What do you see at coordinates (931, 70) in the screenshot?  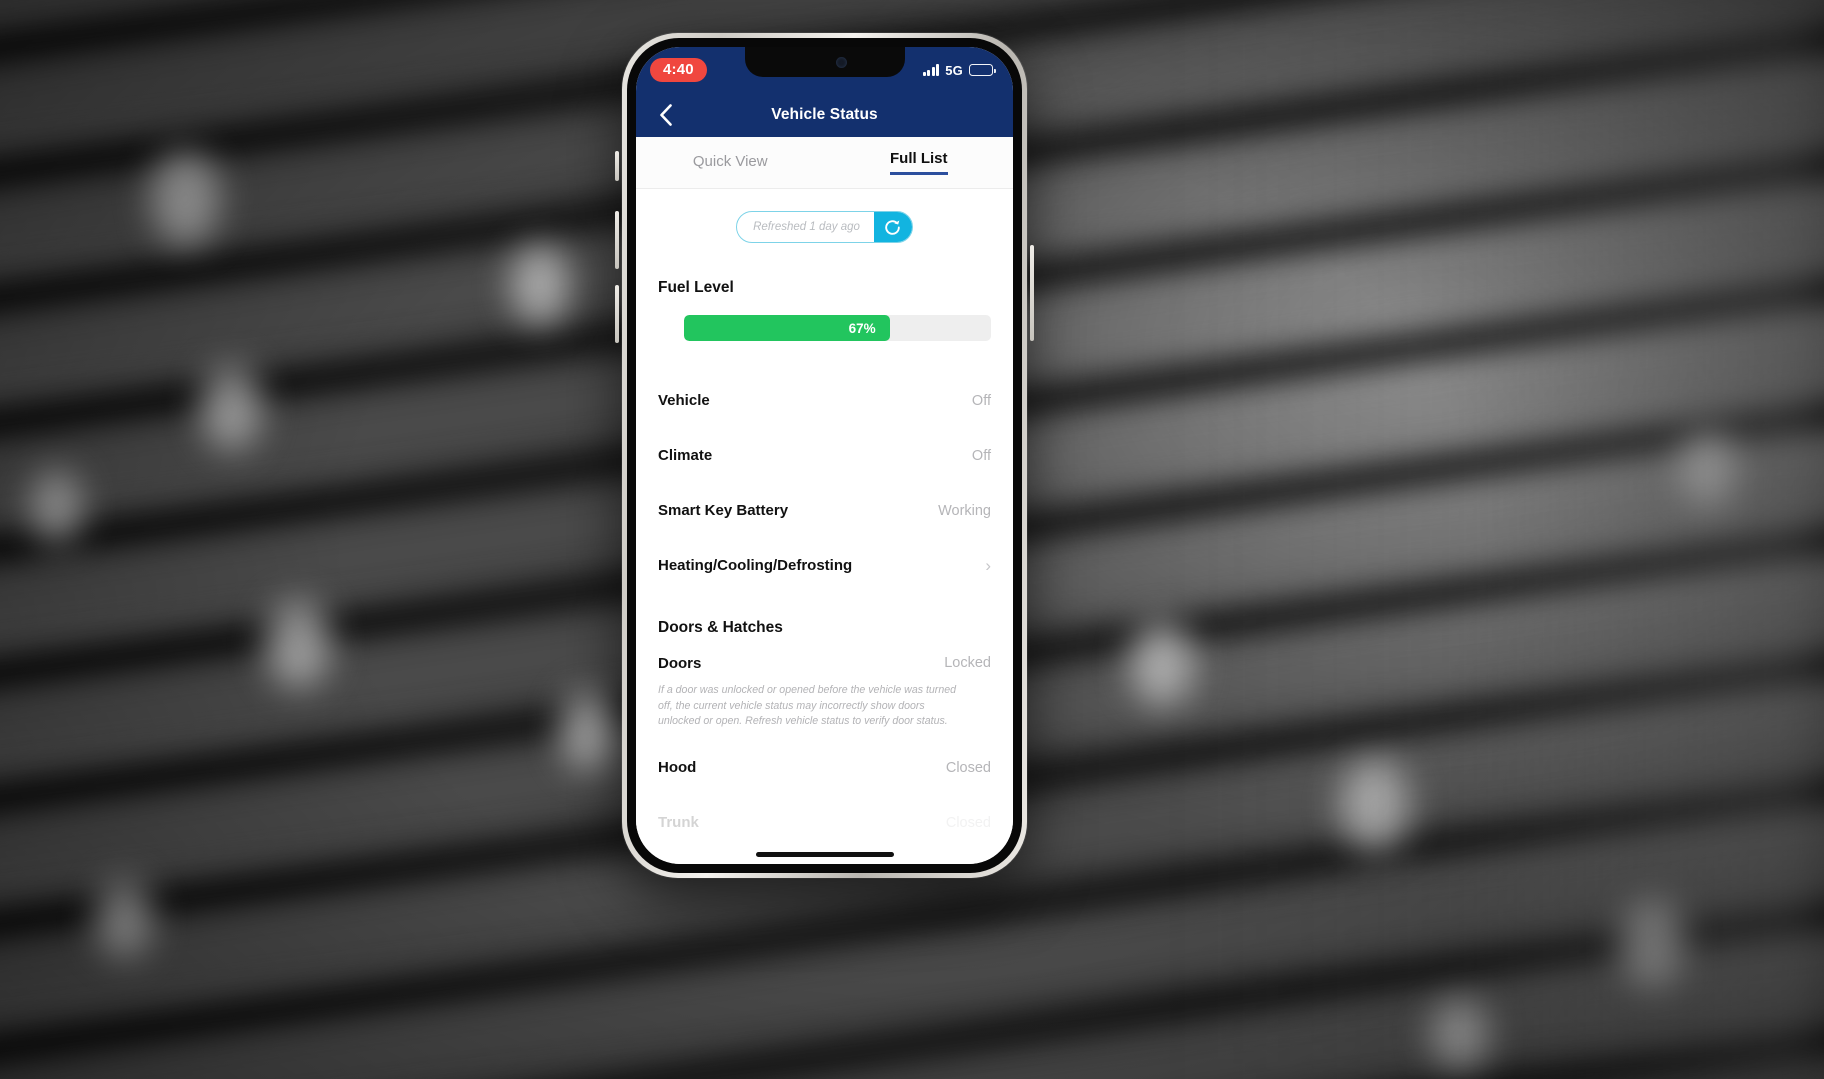 I see `signal-bars-icon` at bounding box center [931, 70].